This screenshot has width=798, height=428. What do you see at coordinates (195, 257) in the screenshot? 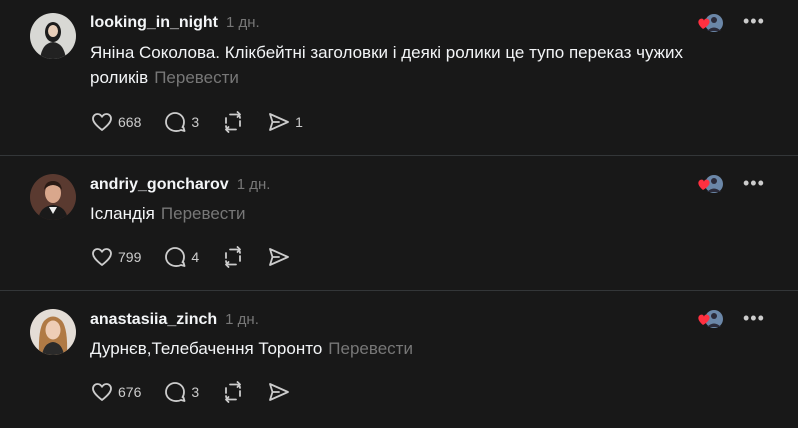
I see `reply-count: 4` at bounding box center [195, 257].